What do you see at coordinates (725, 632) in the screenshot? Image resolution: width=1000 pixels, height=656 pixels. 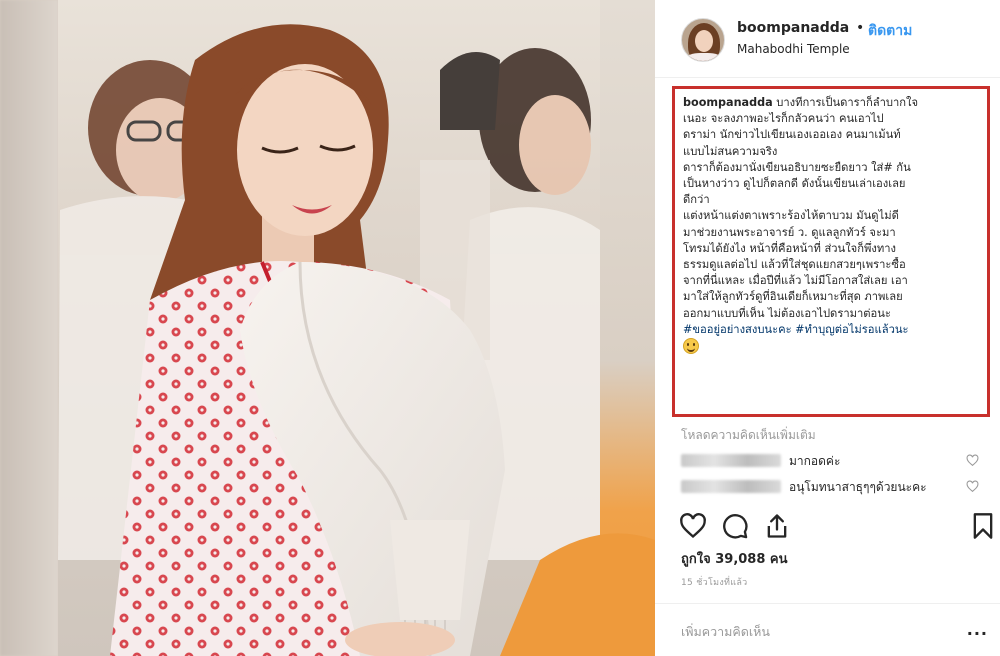 I see `add-comment-input: เพิ่มความคิดเห็น` at bounding box center [725, 632].